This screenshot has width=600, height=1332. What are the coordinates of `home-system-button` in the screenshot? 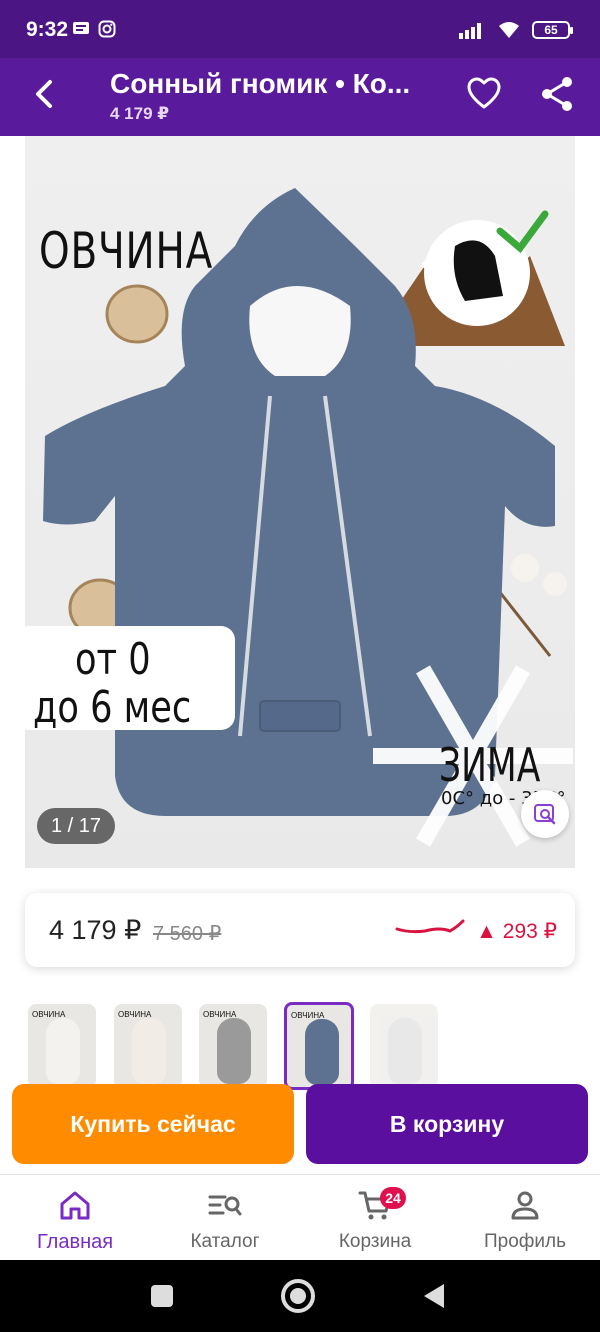 It's located at (298, 1296).